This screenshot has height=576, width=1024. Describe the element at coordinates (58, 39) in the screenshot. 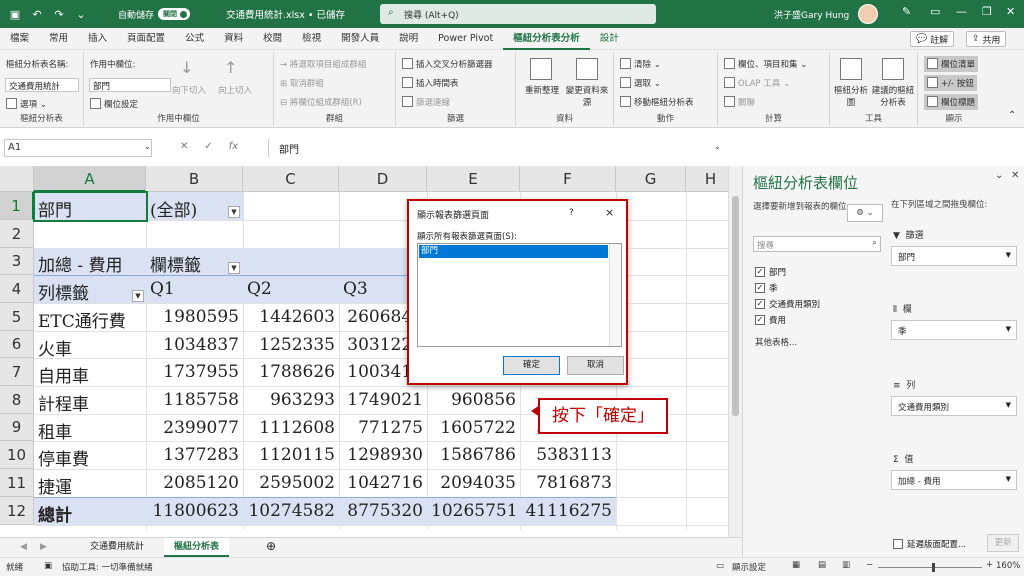

I see `tab-home: 常用` at that location.